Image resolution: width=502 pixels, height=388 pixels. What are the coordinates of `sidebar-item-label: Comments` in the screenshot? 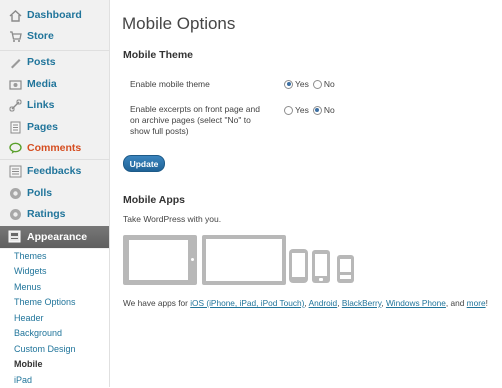 It's located at (54, 148).